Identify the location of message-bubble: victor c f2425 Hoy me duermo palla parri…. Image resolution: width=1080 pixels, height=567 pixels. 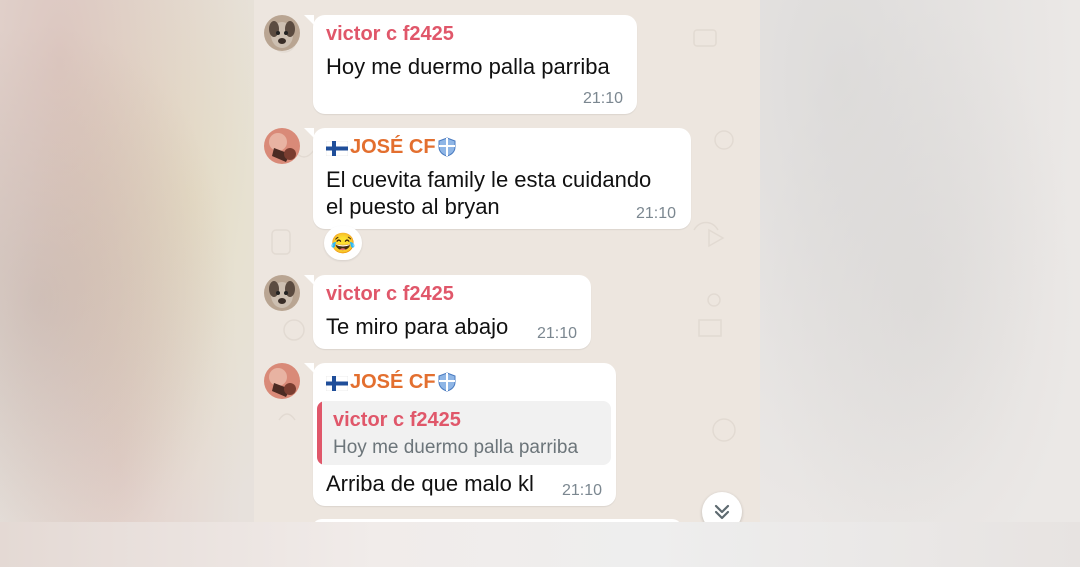
(470, 64).